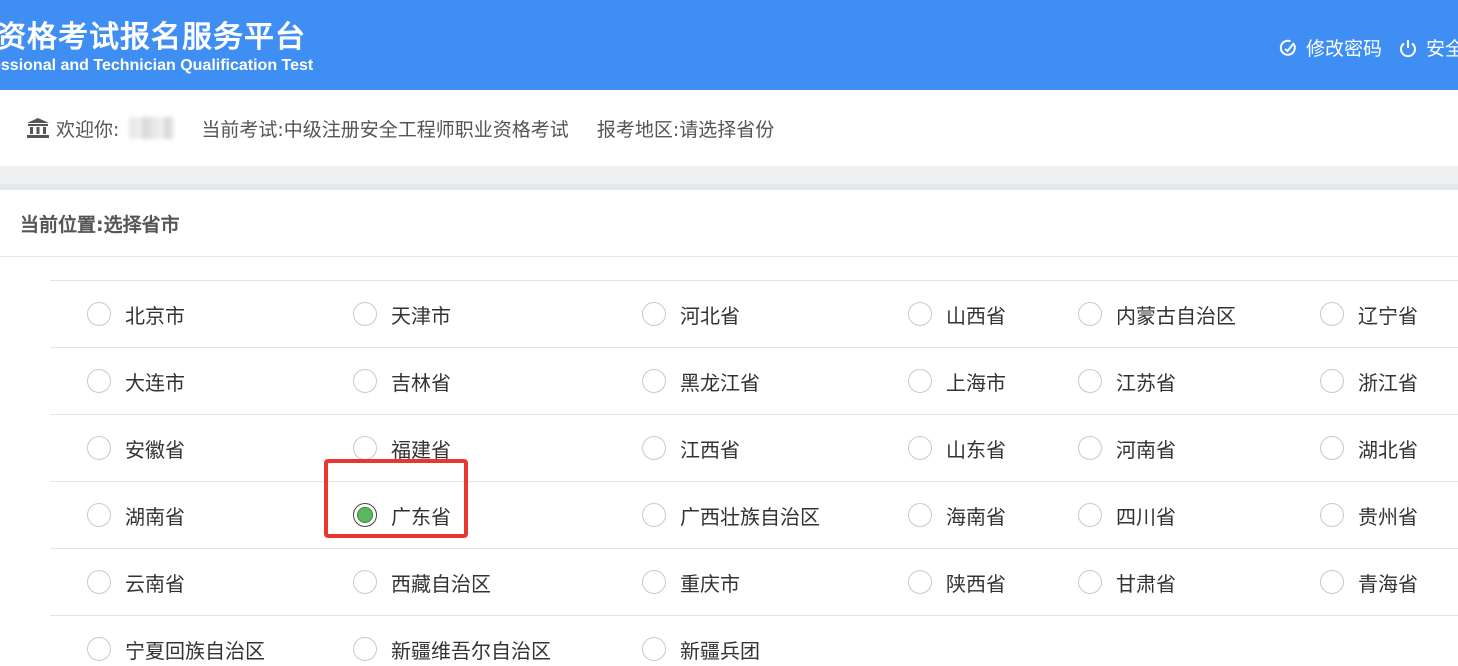 The image size is (1458, 666). I want to click on blurred-username, so click(151, 128).